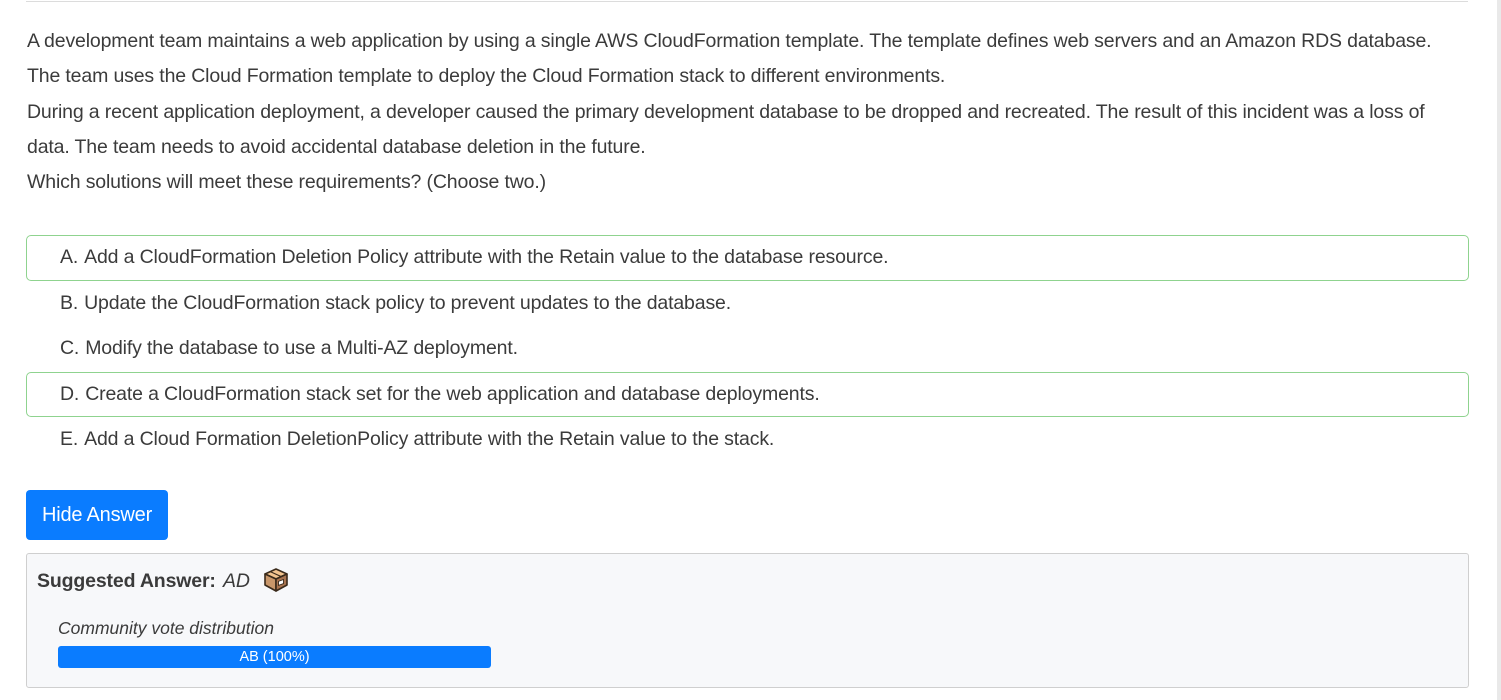 This screenshot has height=700, width=1501. I want to click on scrollbar, so click(1499, 350).